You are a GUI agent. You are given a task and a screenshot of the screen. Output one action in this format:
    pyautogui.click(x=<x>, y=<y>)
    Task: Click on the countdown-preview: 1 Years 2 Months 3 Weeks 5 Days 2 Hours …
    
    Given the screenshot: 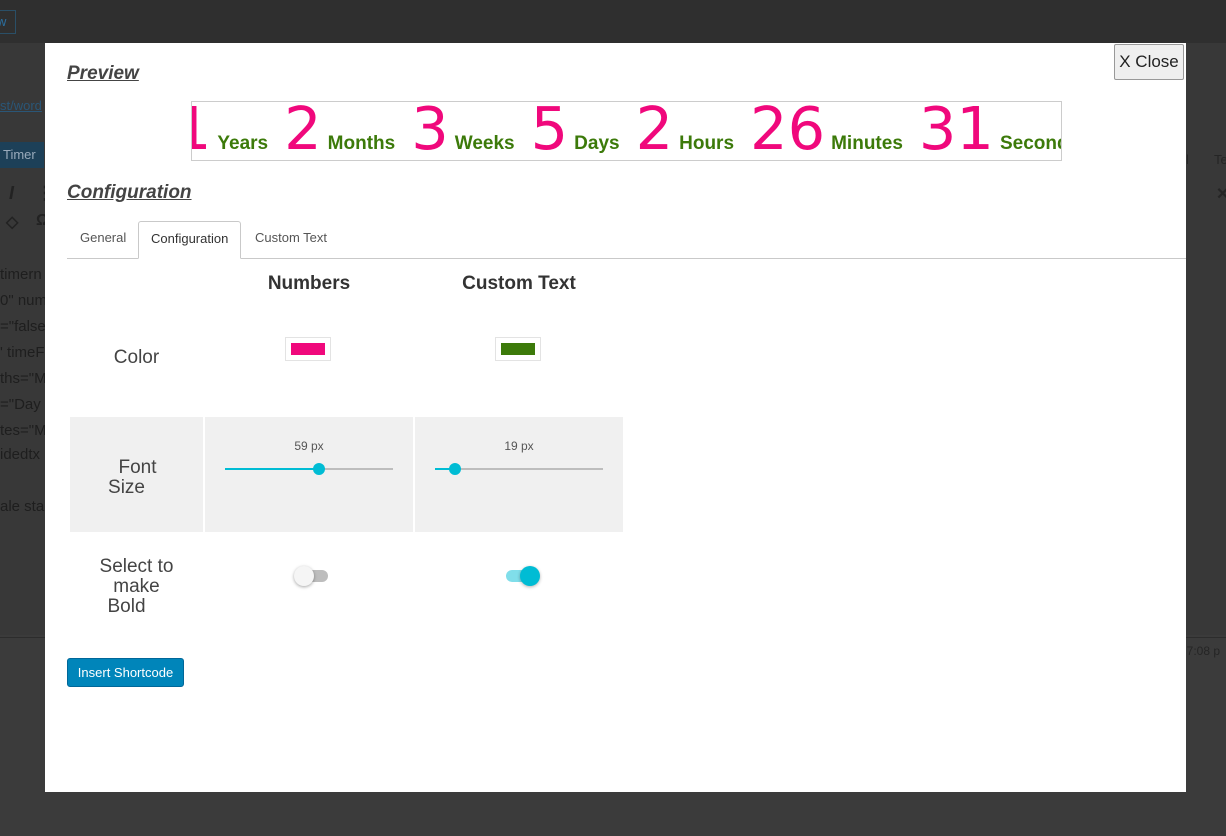 What is the action you would take?
    pyautogui.click(x=626, y=131)
    